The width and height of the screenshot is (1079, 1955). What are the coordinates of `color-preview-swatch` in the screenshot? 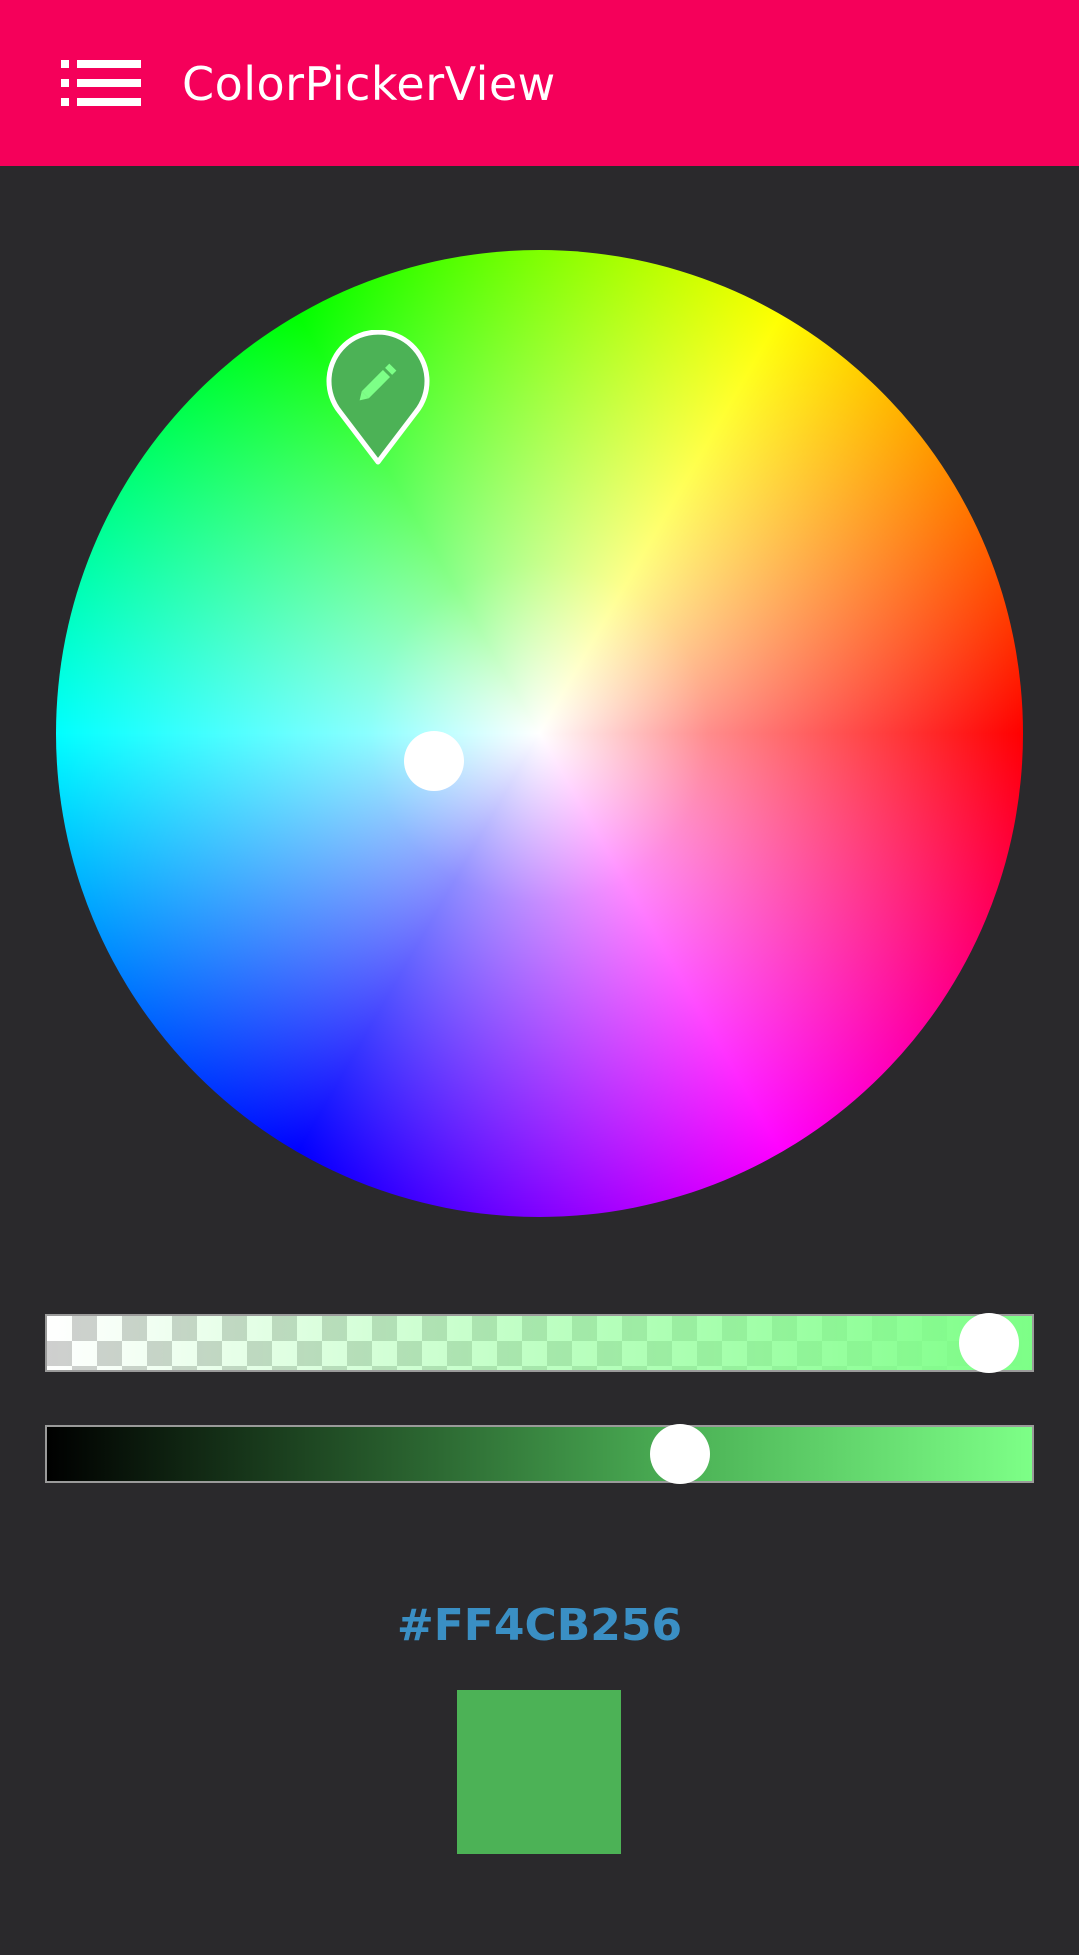 It's located at (539, 1772).